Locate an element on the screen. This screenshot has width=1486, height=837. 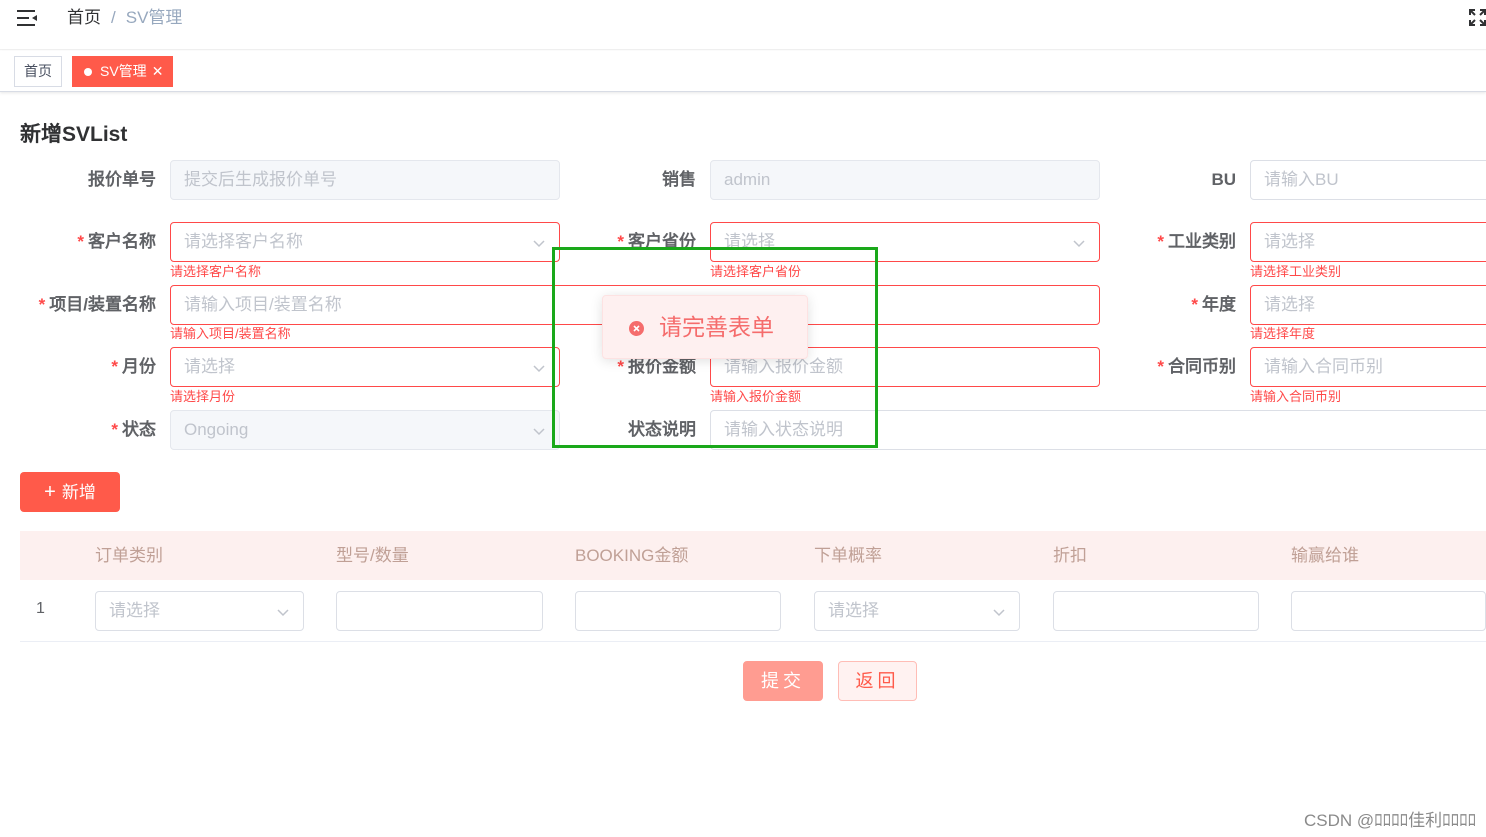
quote-no-label: 报价单号 is located at coordinates (122, 179).